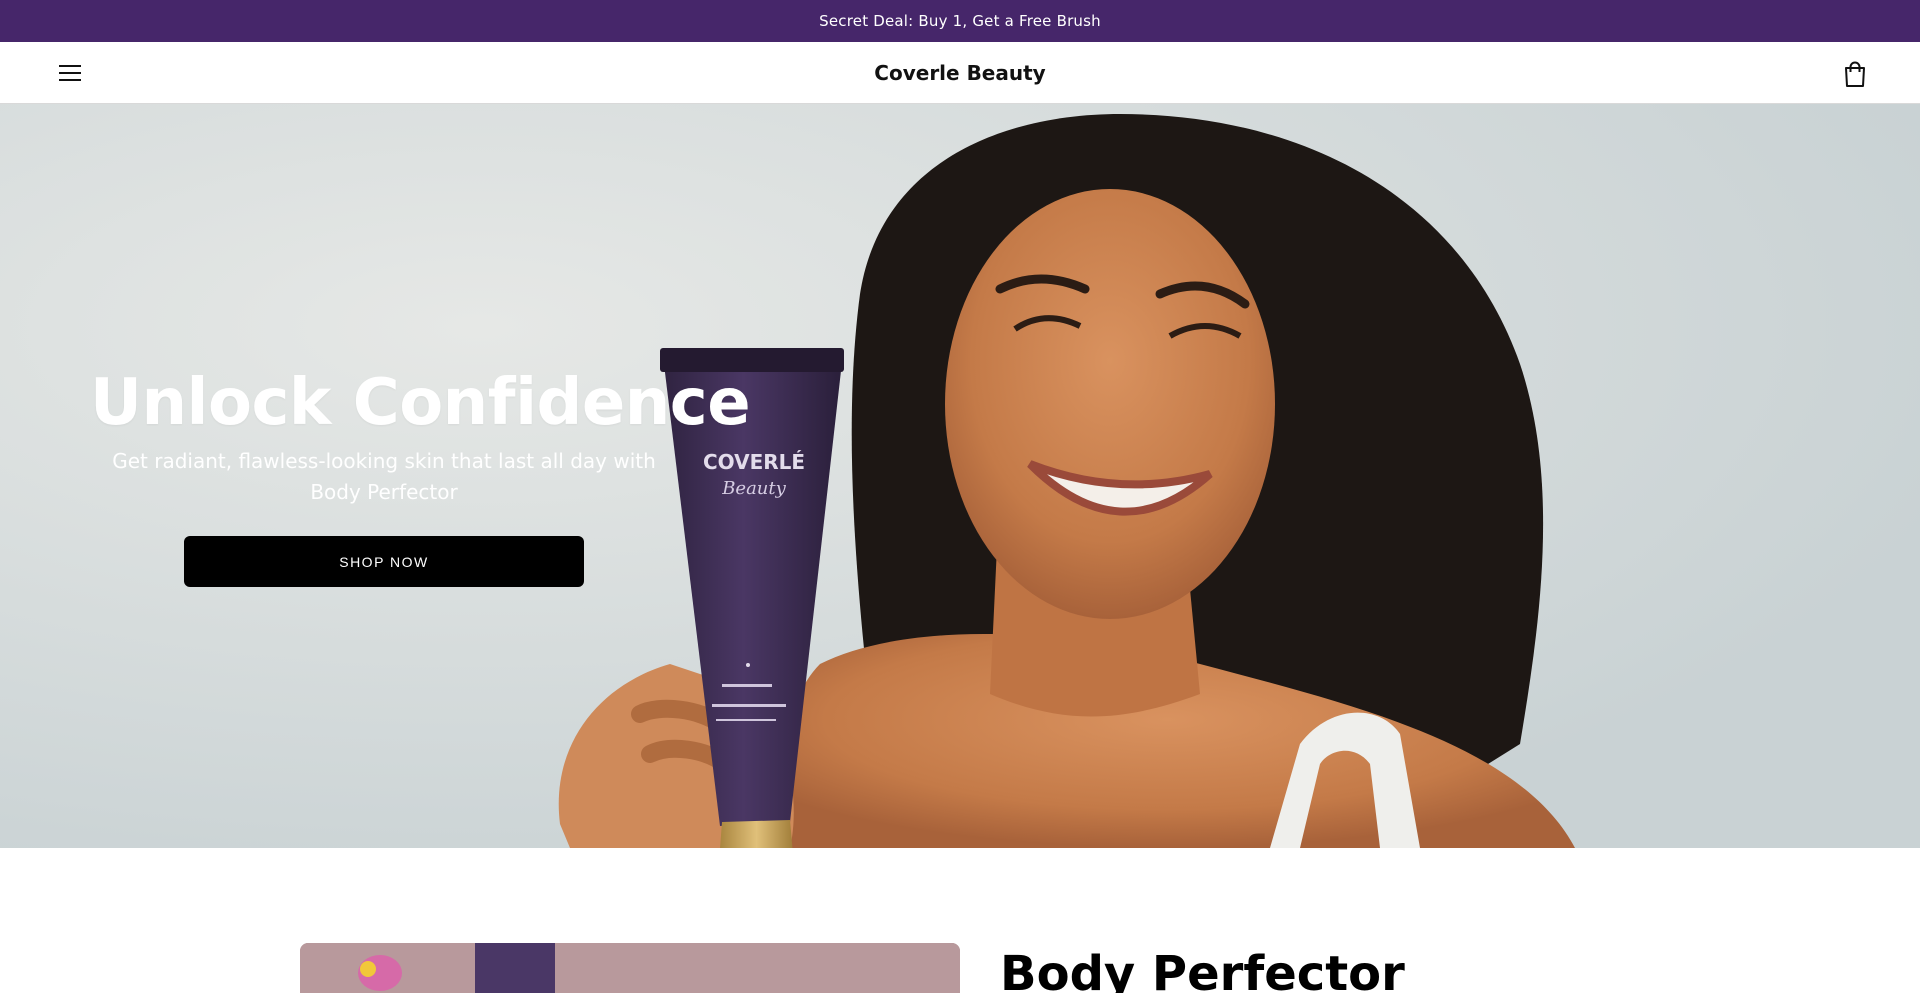 This screenshot has width=1920, height=993. What do you see at coordinates (384, 561) in the screenshot?
I see `shop-now-button: SHOP NOW` at bounding box center [384, 561].